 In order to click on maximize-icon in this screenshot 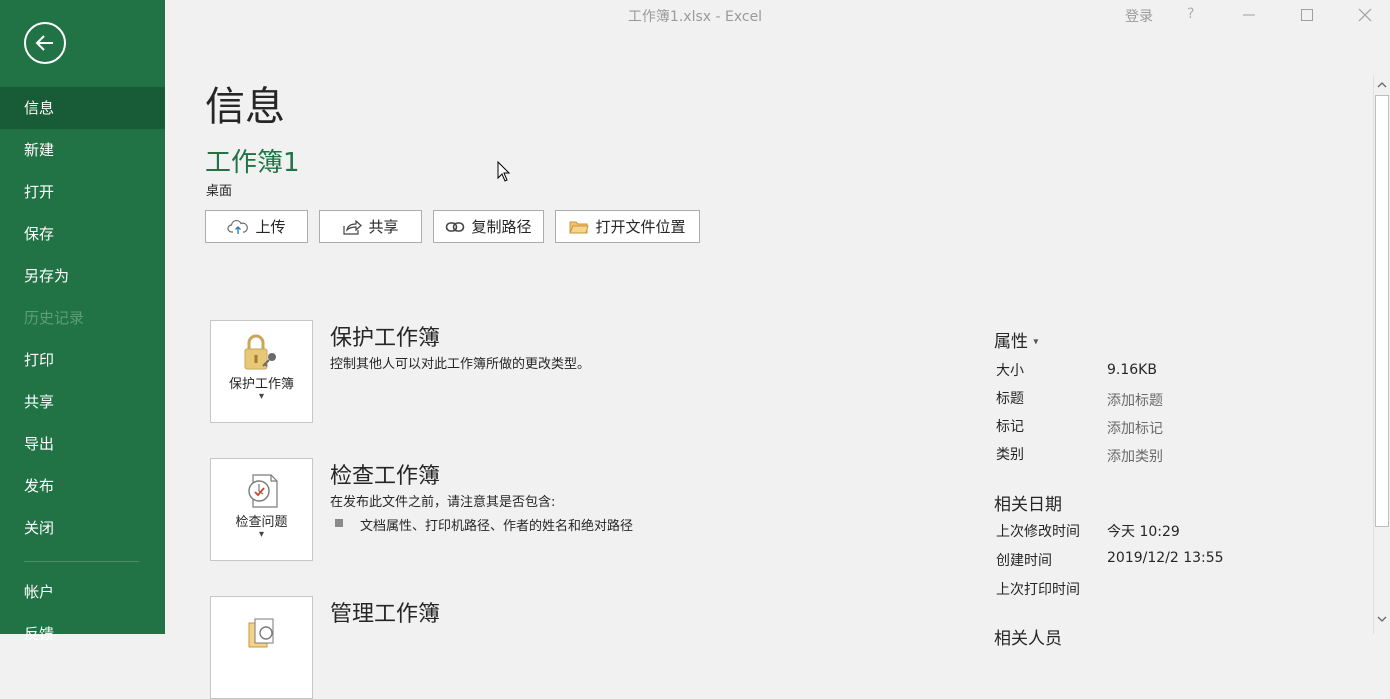, I will do `click(1307, 15)`.